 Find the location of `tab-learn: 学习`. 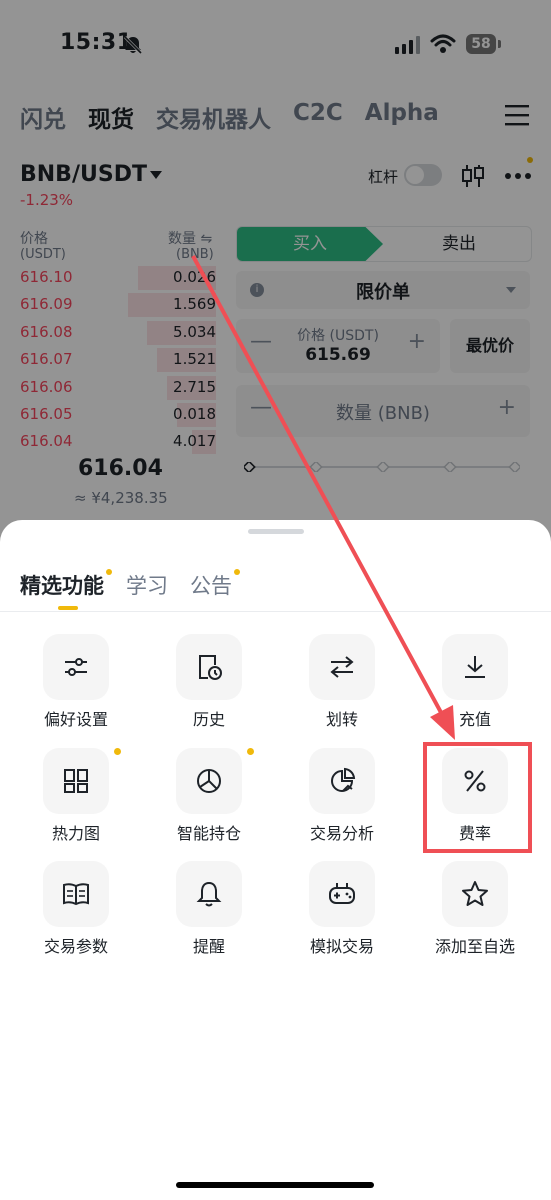

tab-learn: 学习 is located at coordinates (147, 585).